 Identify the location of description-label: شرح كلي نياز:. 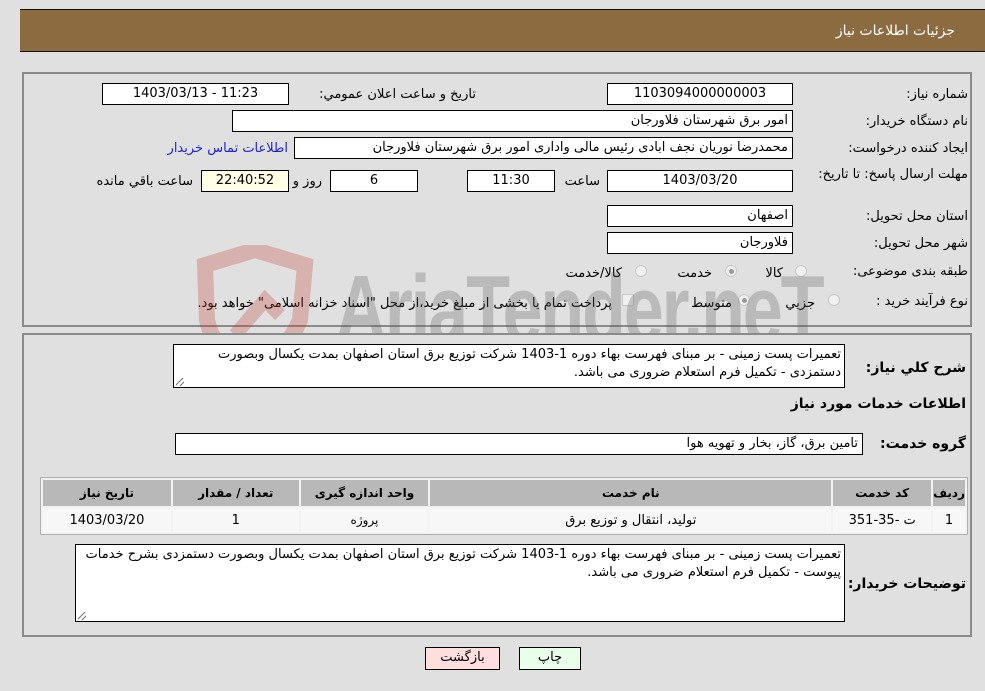
(915, 368).